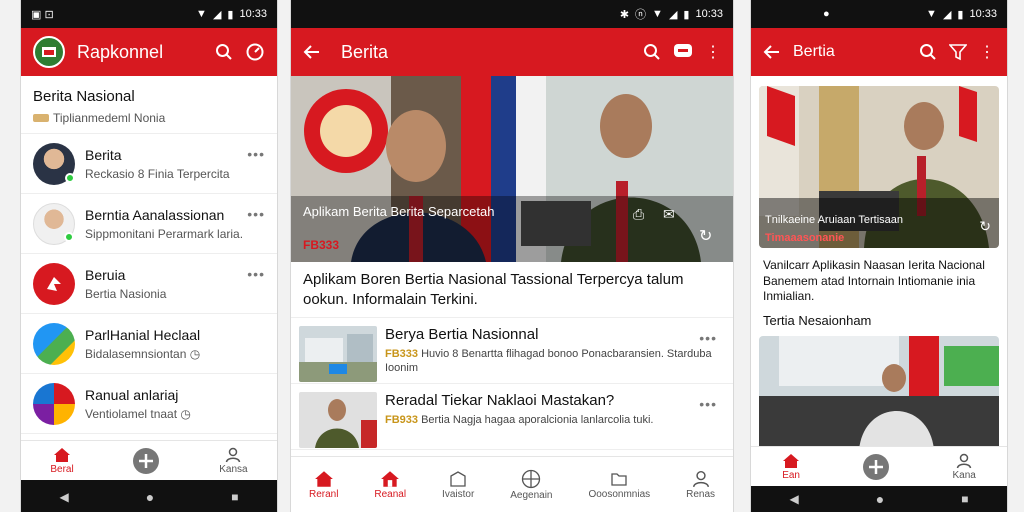  What do you see at coordinates (149, 284) in the screenshot?
I see `list-item: Beruia Bertia Nasionia •••` at bounding box center [149, 284].